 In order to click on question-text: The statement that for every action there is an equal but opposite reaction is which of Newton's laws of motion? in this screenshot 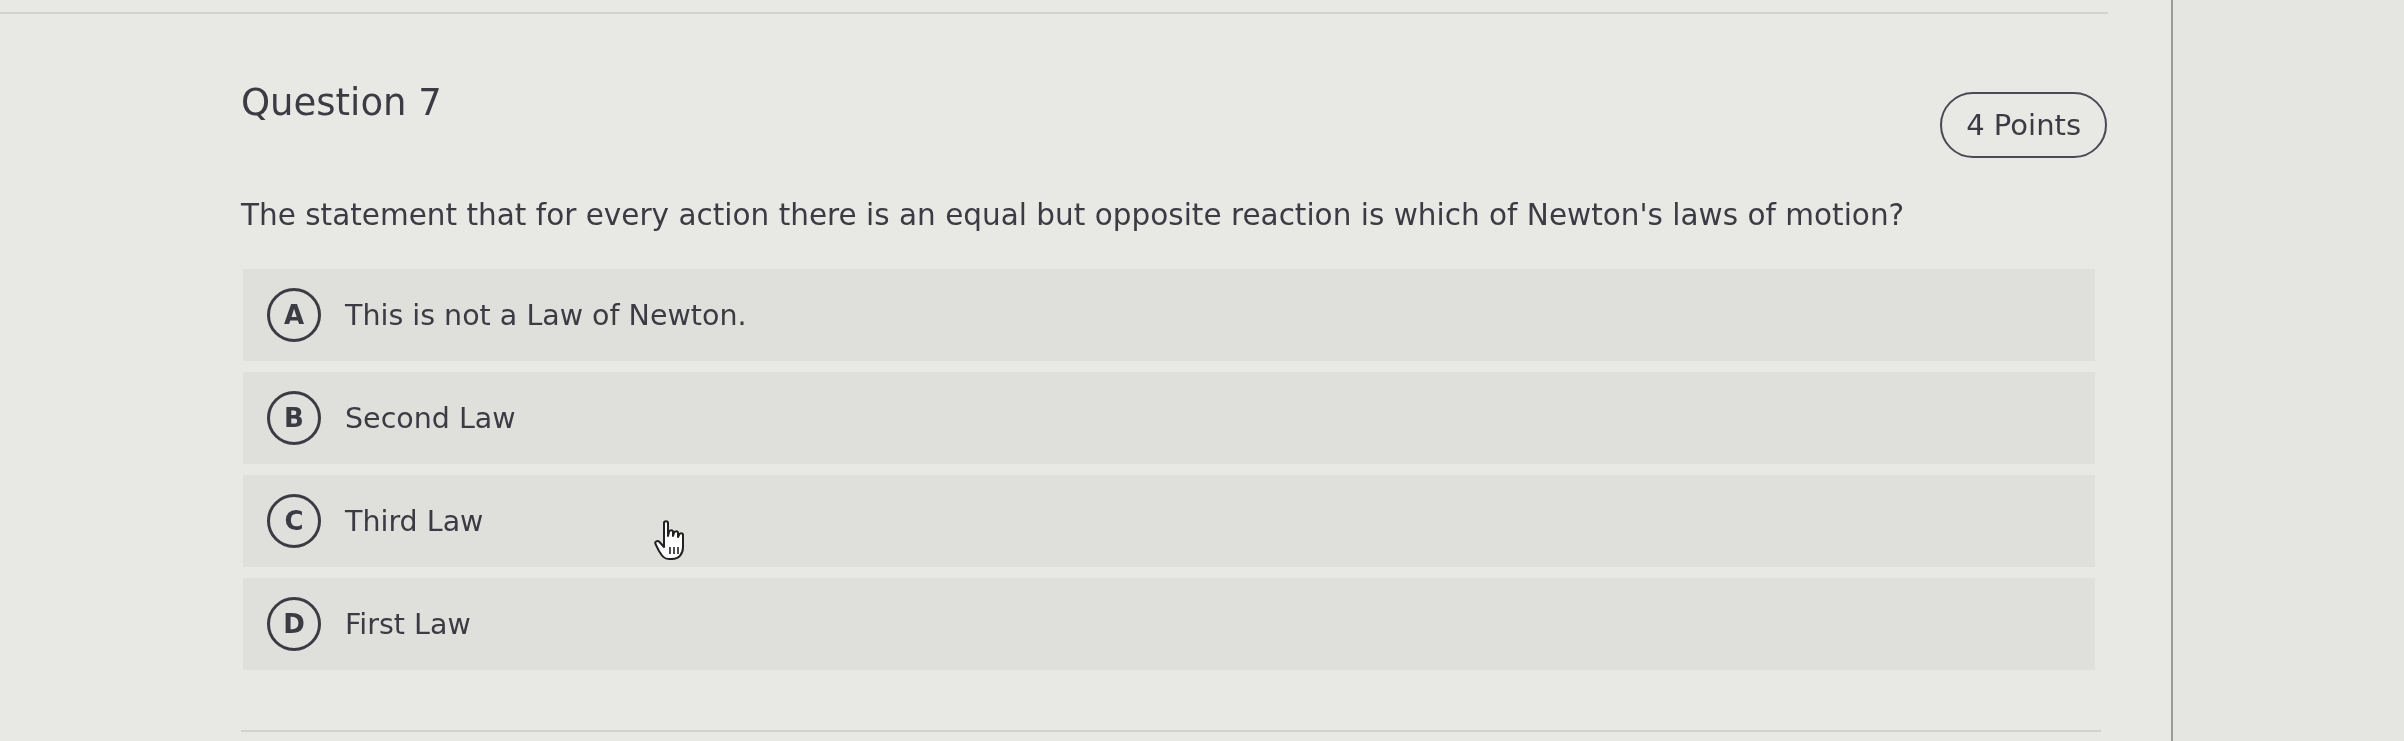, I will do `click(1073, 215)`.